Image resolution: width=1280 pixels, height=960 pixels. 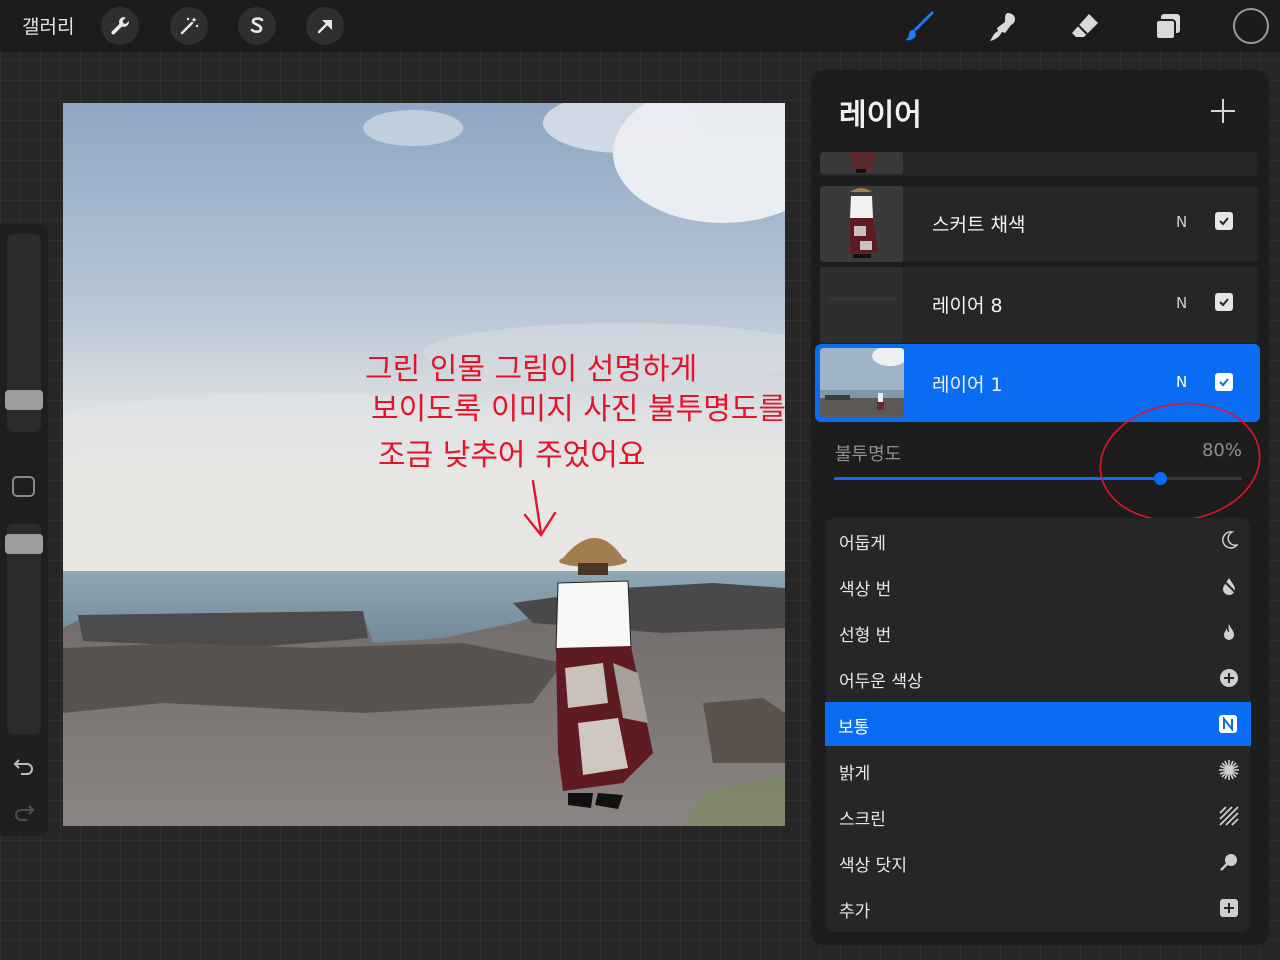 I want to click on layer-row: 레이어 8 N, so click(x=1039, y=305).